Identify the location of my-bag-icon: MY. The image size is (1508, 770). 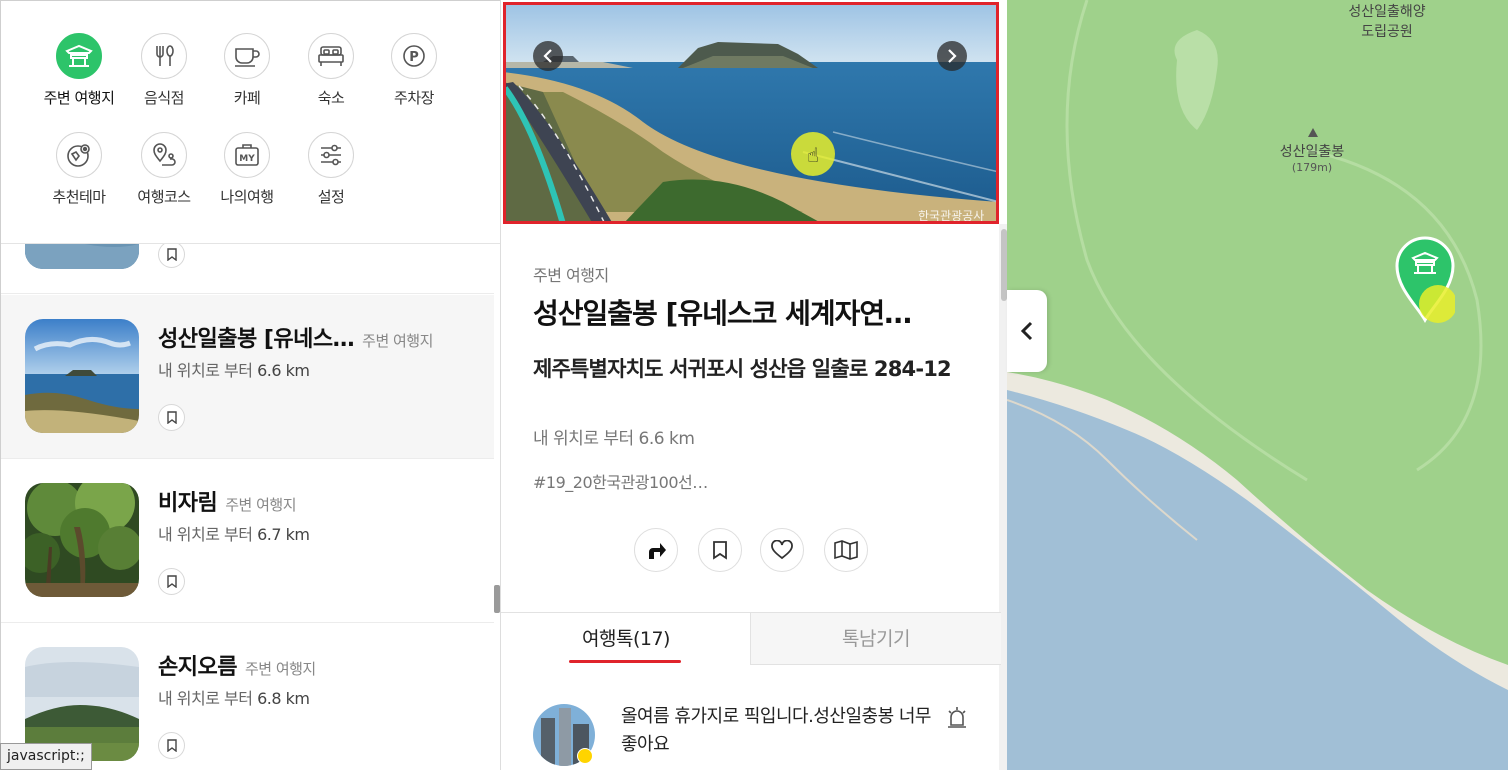
(247, 155).